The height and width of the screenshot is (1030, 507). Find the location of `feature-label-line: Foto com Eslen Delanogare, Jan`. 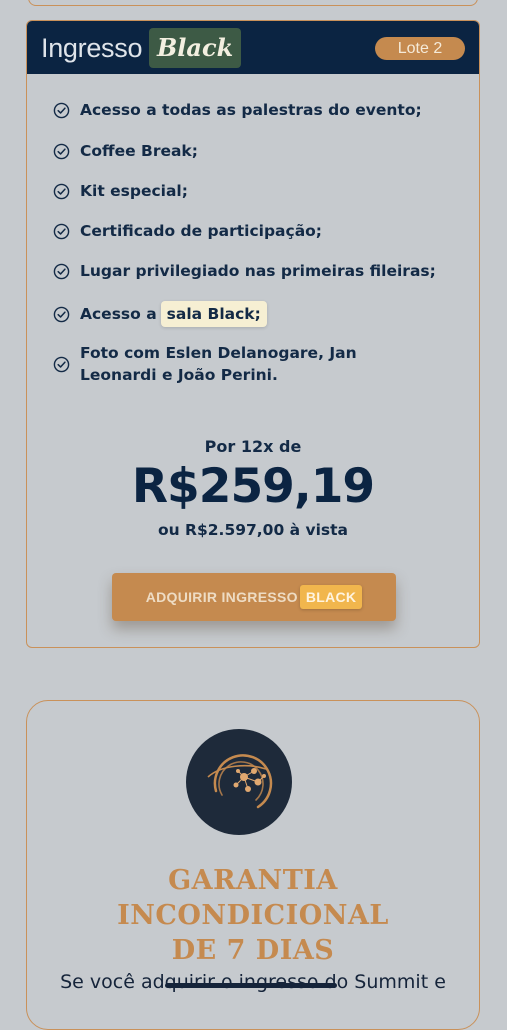

feature-label-line: Foto com Eslen Delanogare, Jan is located at coordinates (218, 353).